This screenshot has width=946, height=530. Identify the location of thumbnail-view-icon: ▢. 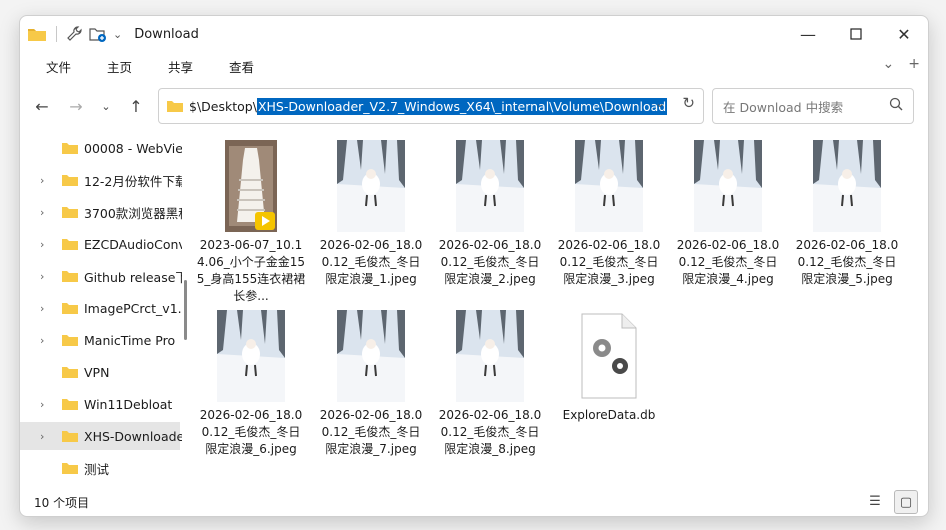
(906, 502).